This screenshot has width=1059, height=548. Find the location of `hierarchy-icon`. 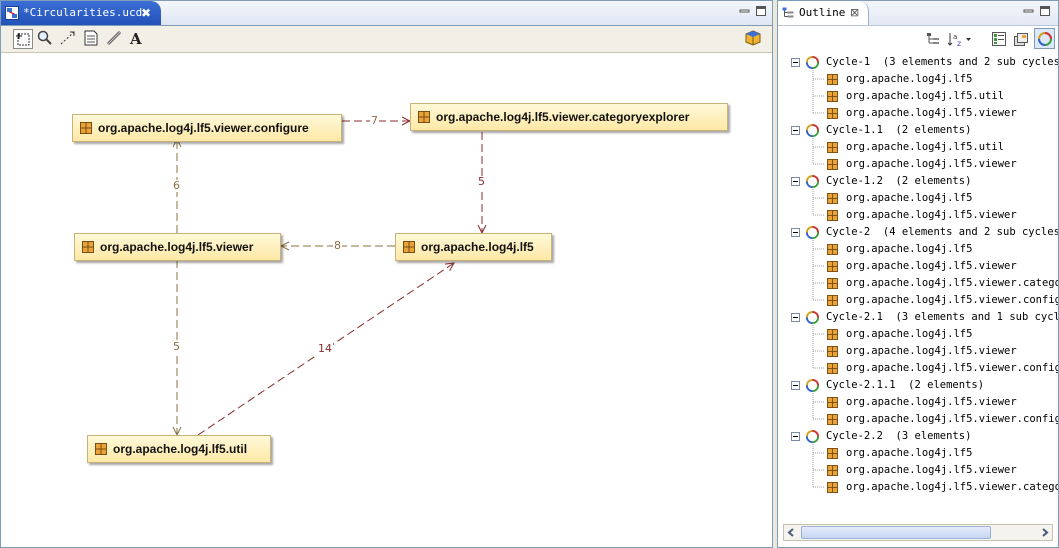

hierarchy-icon is located at coordinates (933, 39).